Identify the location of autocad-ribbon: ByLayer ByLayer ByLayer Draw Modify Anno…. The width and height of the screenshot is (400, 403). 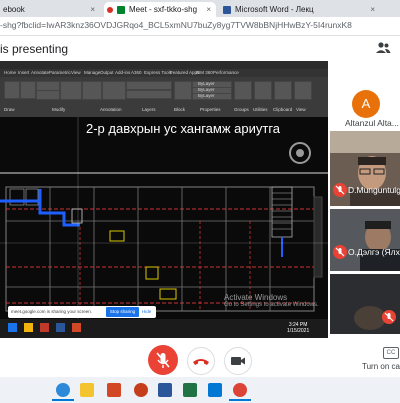
(164, 97).